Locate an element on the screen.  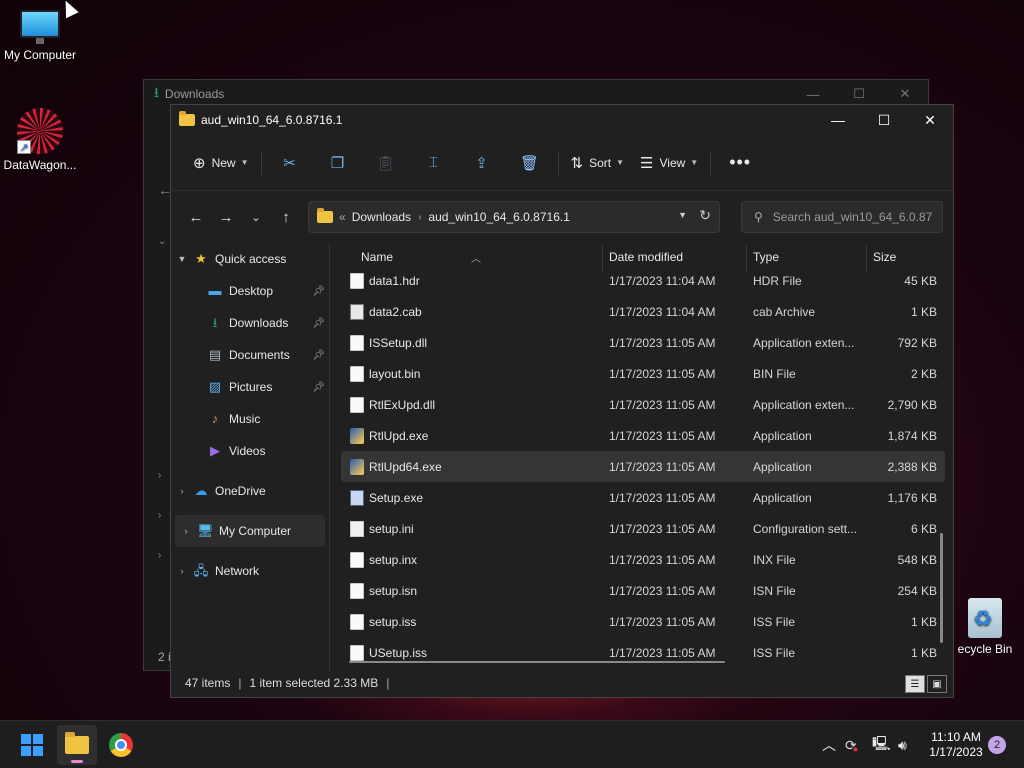
back-window-status: 2 i is located at coordinates (164, 657).